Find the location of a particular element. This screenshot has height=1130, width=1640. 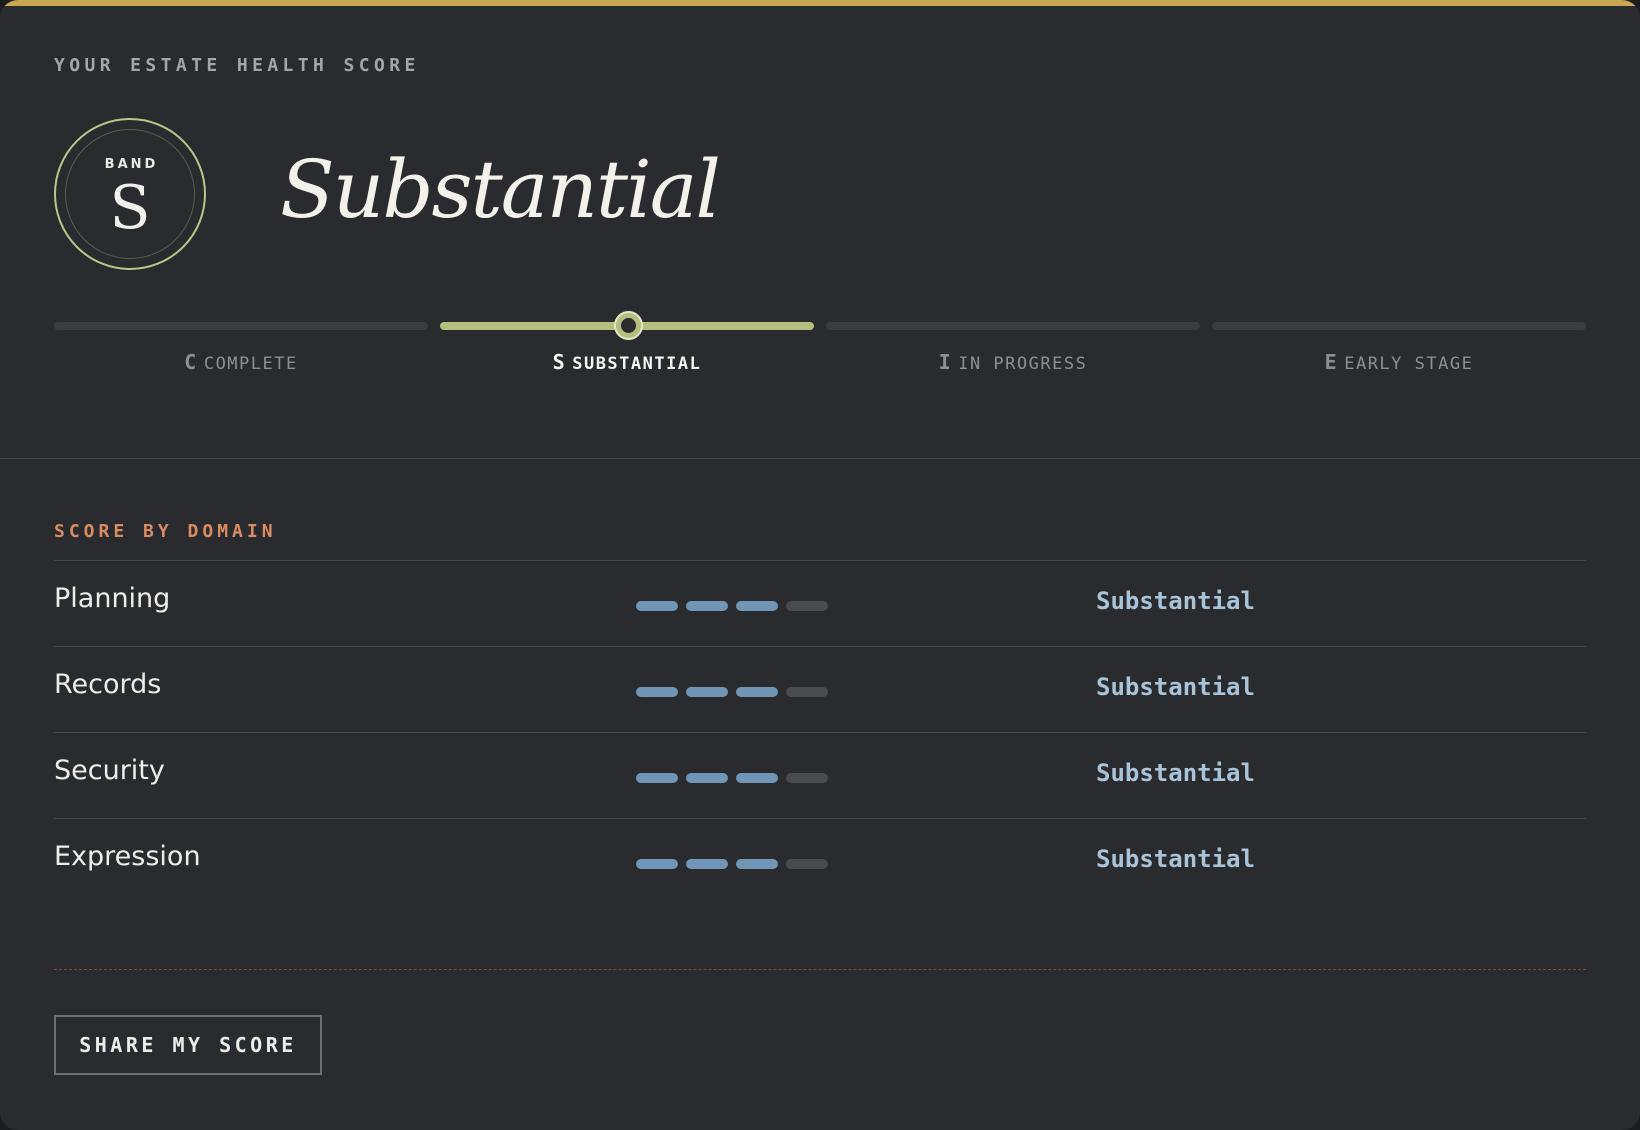

step-in-progress: I IN PROGRESS is located at coordinates (1013, 363).